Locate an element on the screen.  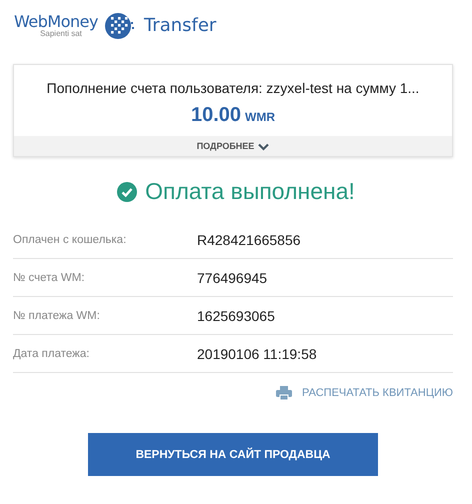
chevron-icon is located at coordinates (264, 146).